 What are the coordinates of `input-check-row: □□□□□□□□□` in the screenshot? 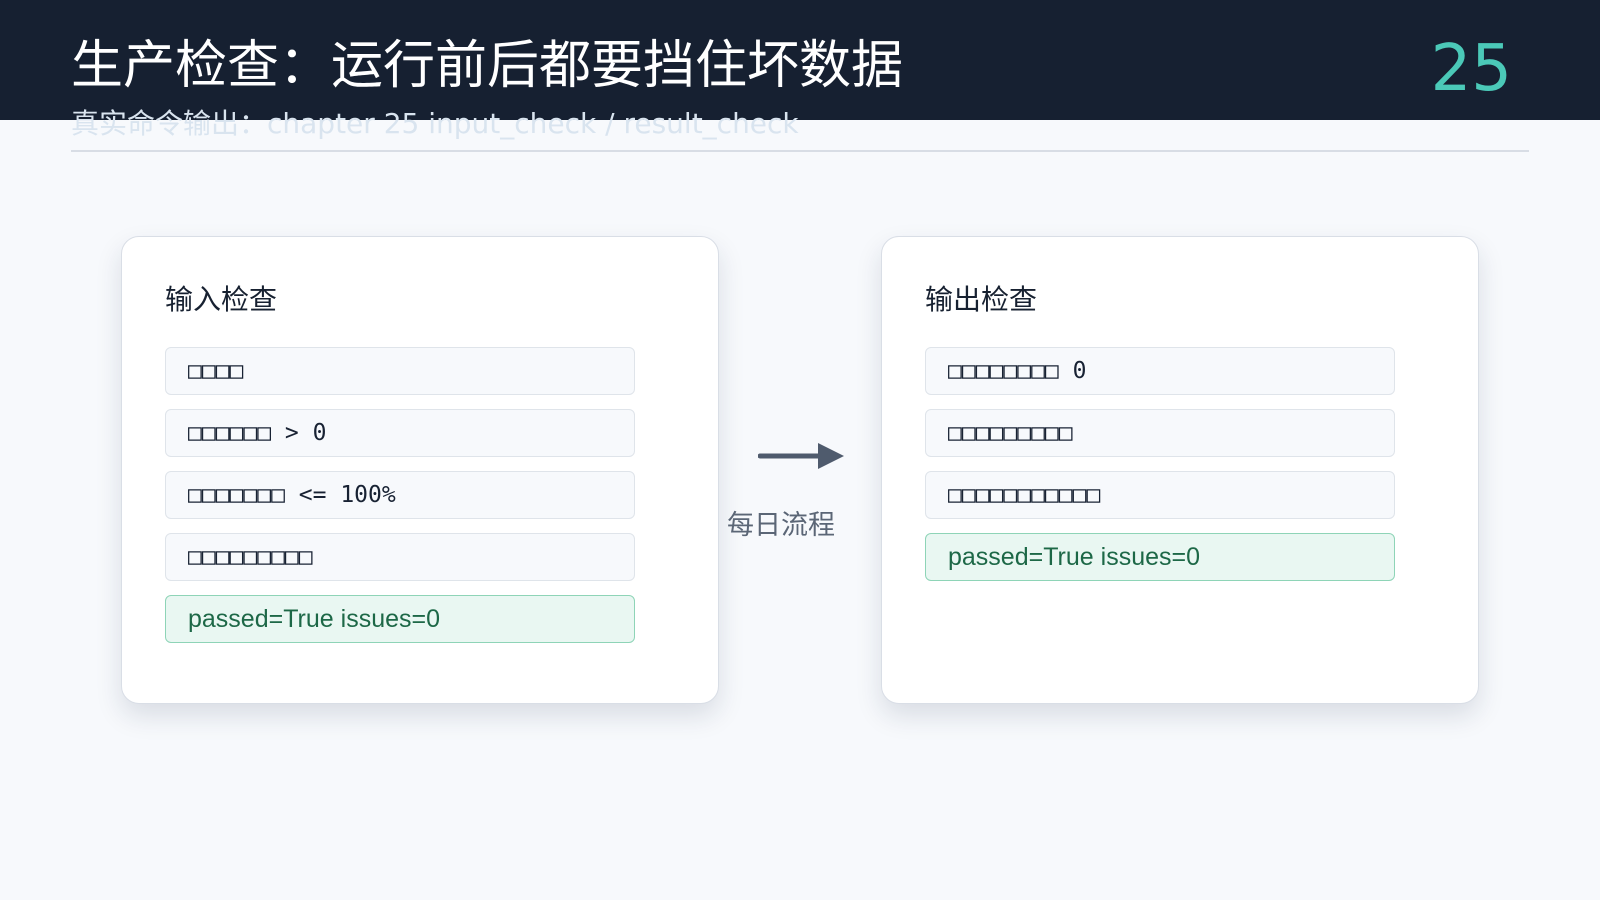 It's located at (400, 557).